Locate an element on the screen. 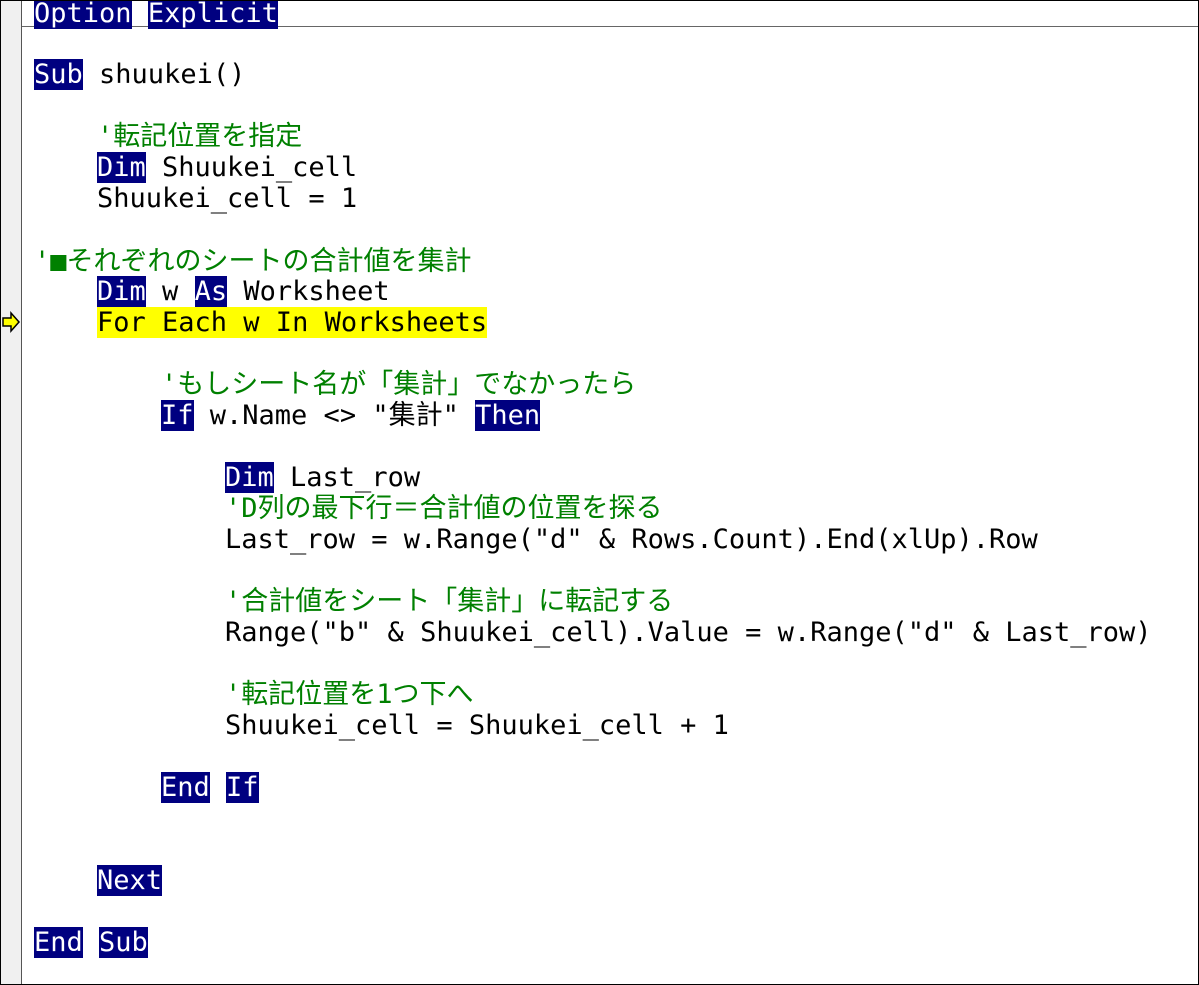  code-line-dim: Dim Shuukei_cell is located at coordinates (195, 167).